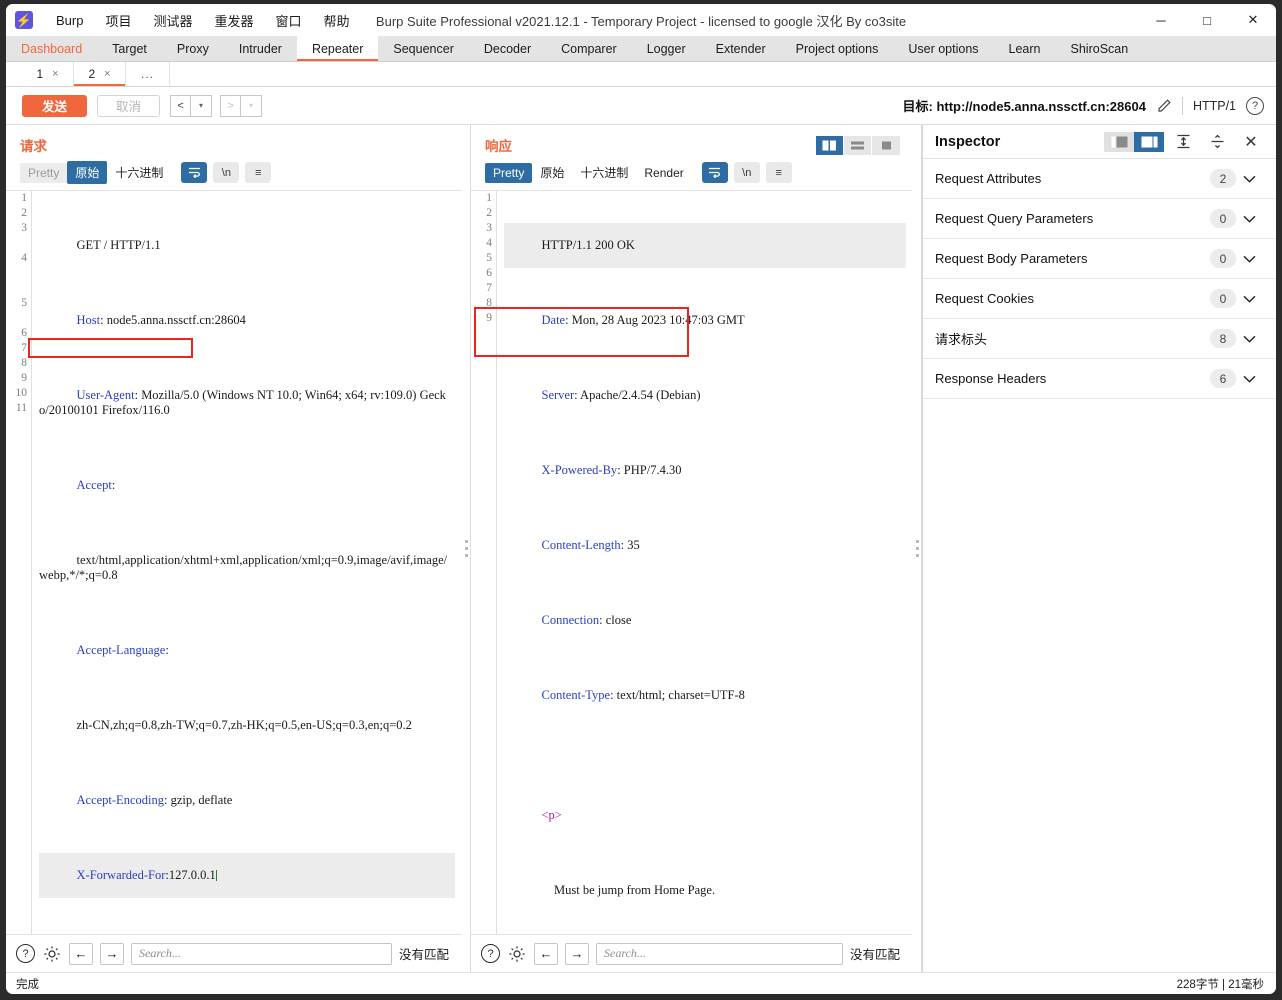 The image size is (1282, 1000). What do you see at coordinates (87, 172) in the screenshot?
I see `request-format-raw: 原始` at bounding box center [87, 172].